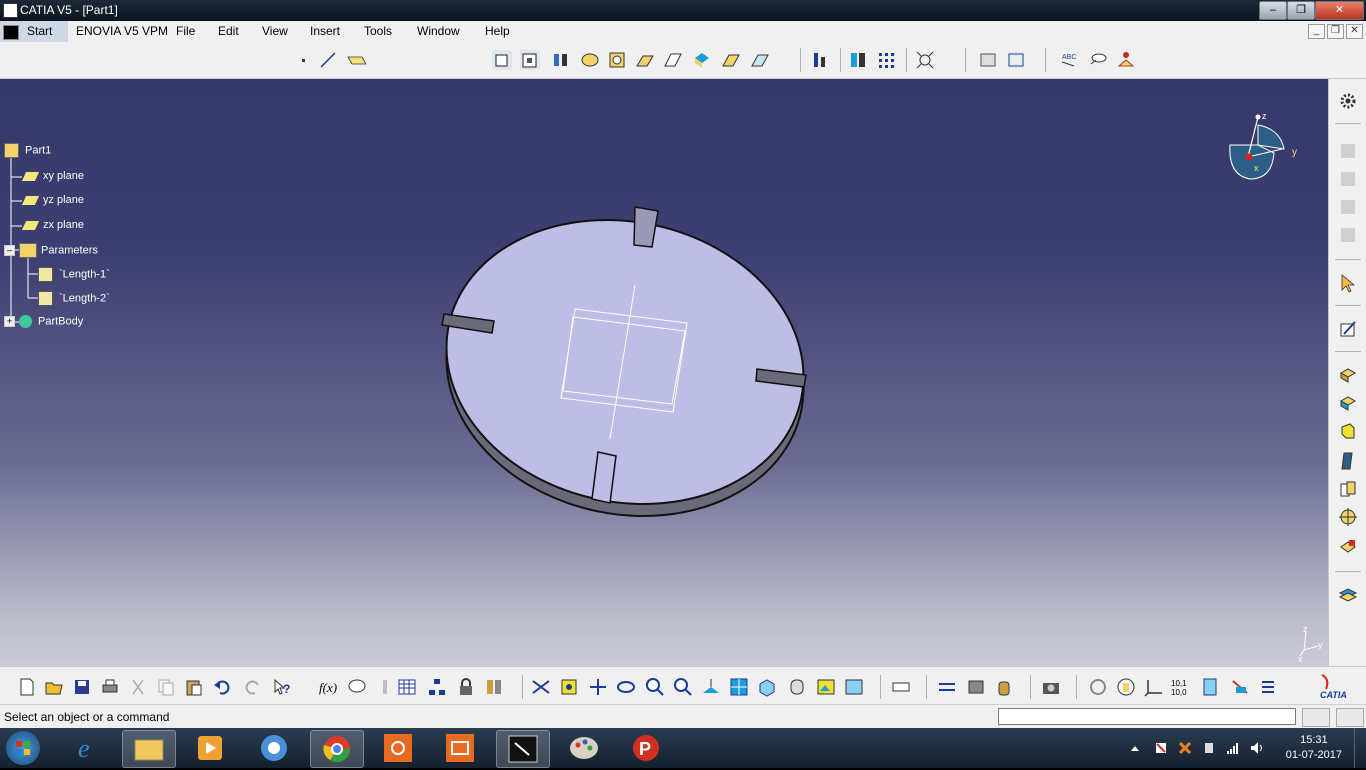 The width and height of the screenshot is (1366, 770). Describe the element at coordinates (51, 250) in the screenshot. I see `tree-node-parameters: – Parameters` at that location.